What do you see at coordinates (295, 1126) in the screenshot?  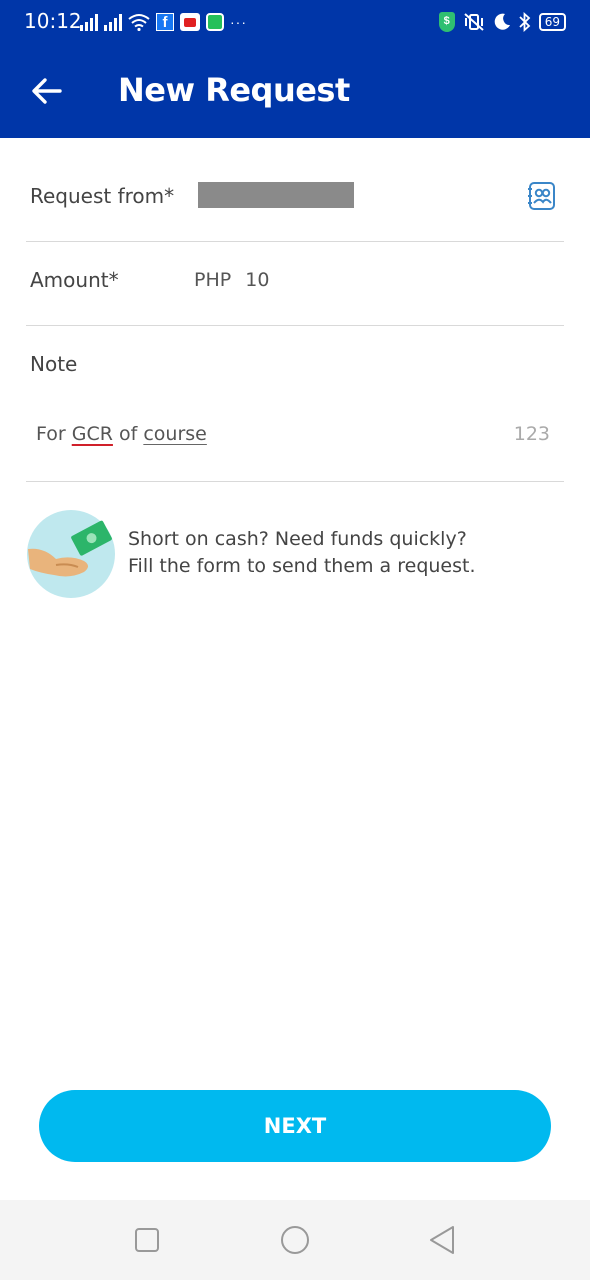 I see `next-button: NEXT` at bounding box center [295, 1126].